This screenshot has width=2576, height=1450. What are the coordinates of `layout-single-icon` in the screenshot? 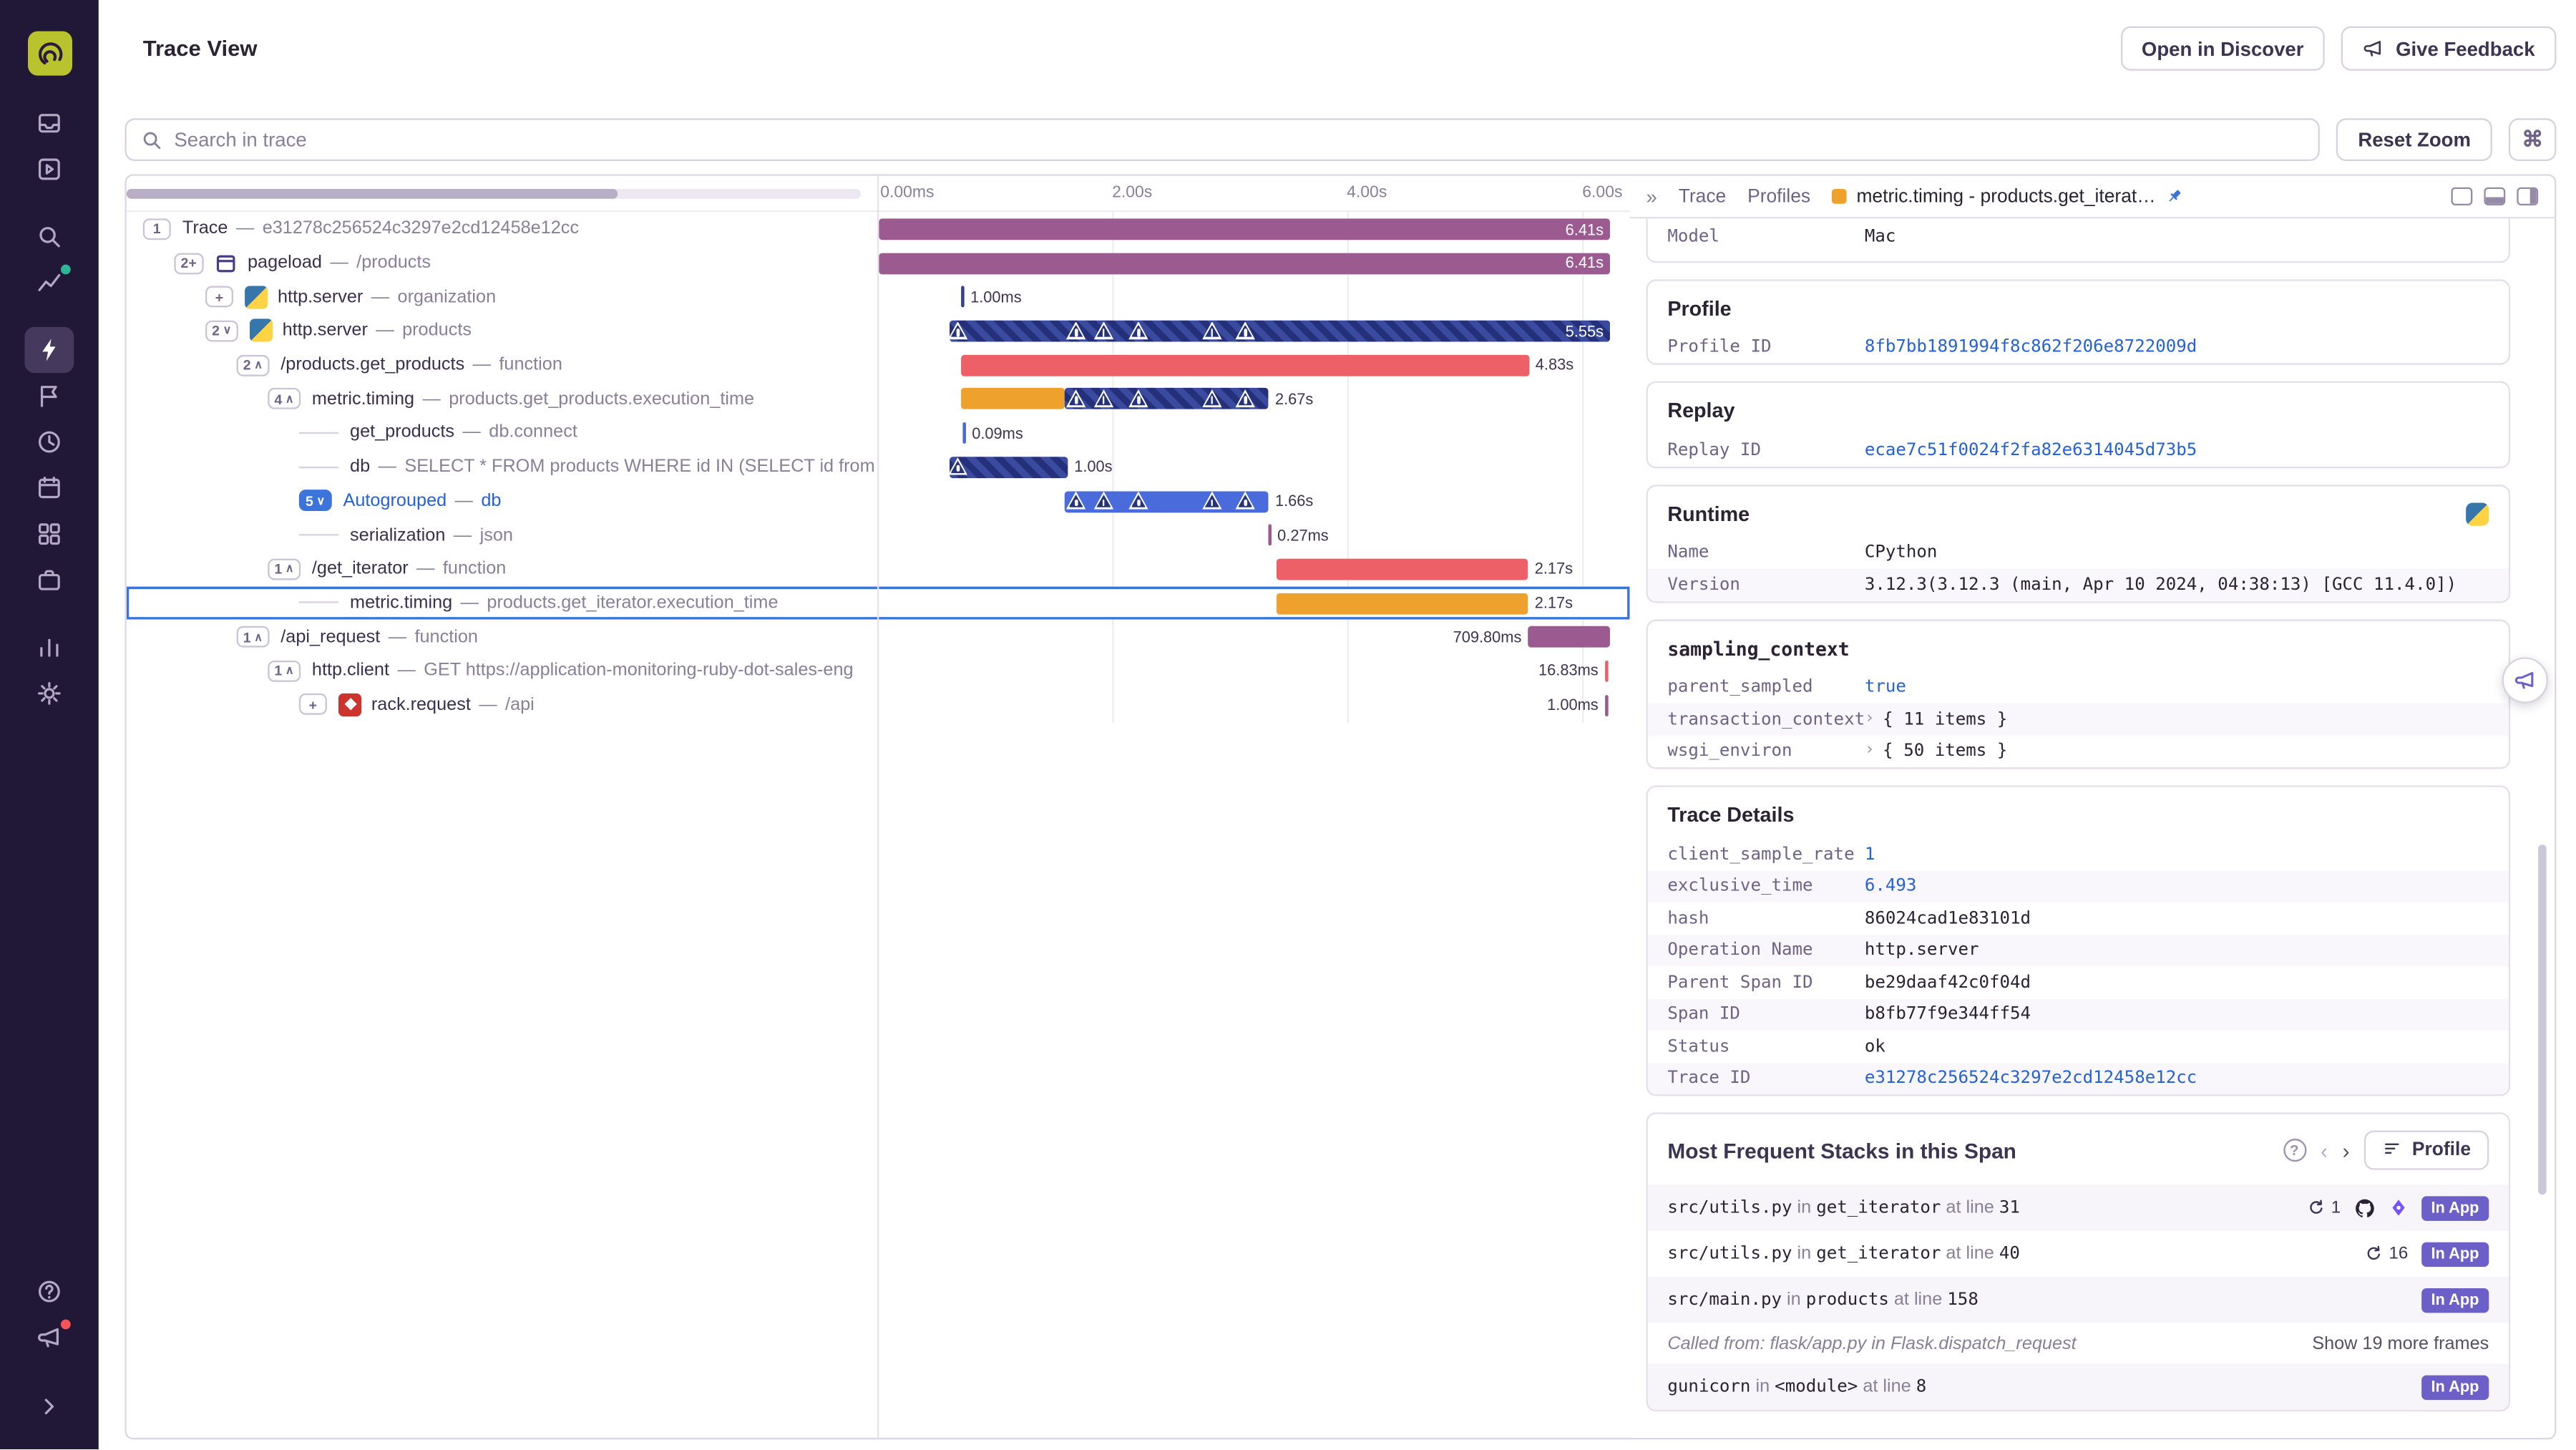 It's located at (2462, 196).